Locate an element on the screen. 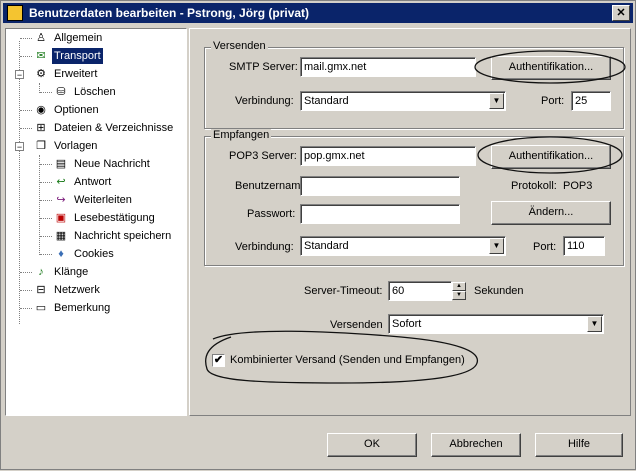 Image resolution: width=636 pixels, height=471 pixels. send-port-label: Port: is located at coordinates (553, 101).